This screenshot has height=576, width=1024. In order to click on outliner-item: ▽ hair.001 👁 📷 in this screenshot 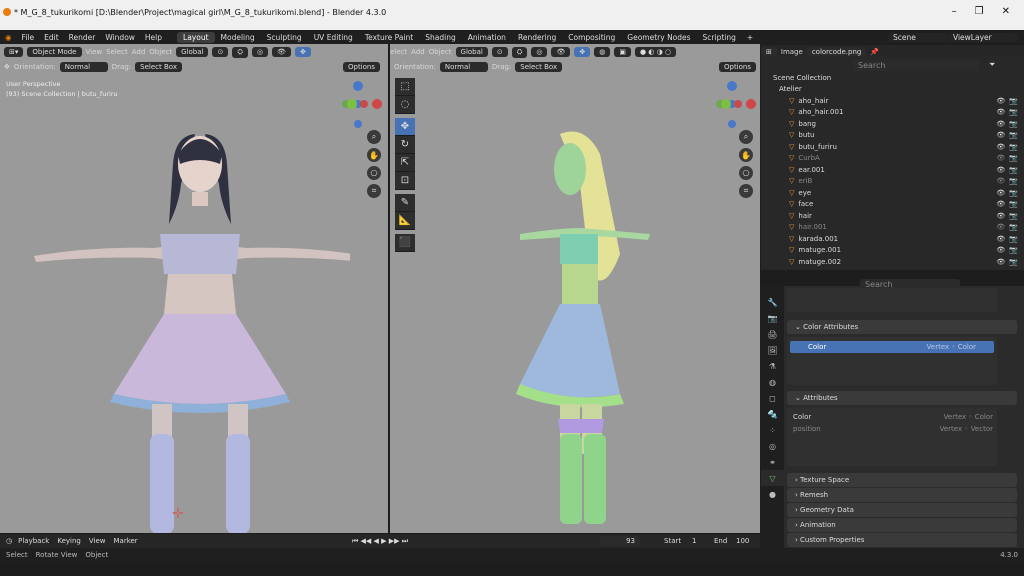, I will do `click(892, 228)`.